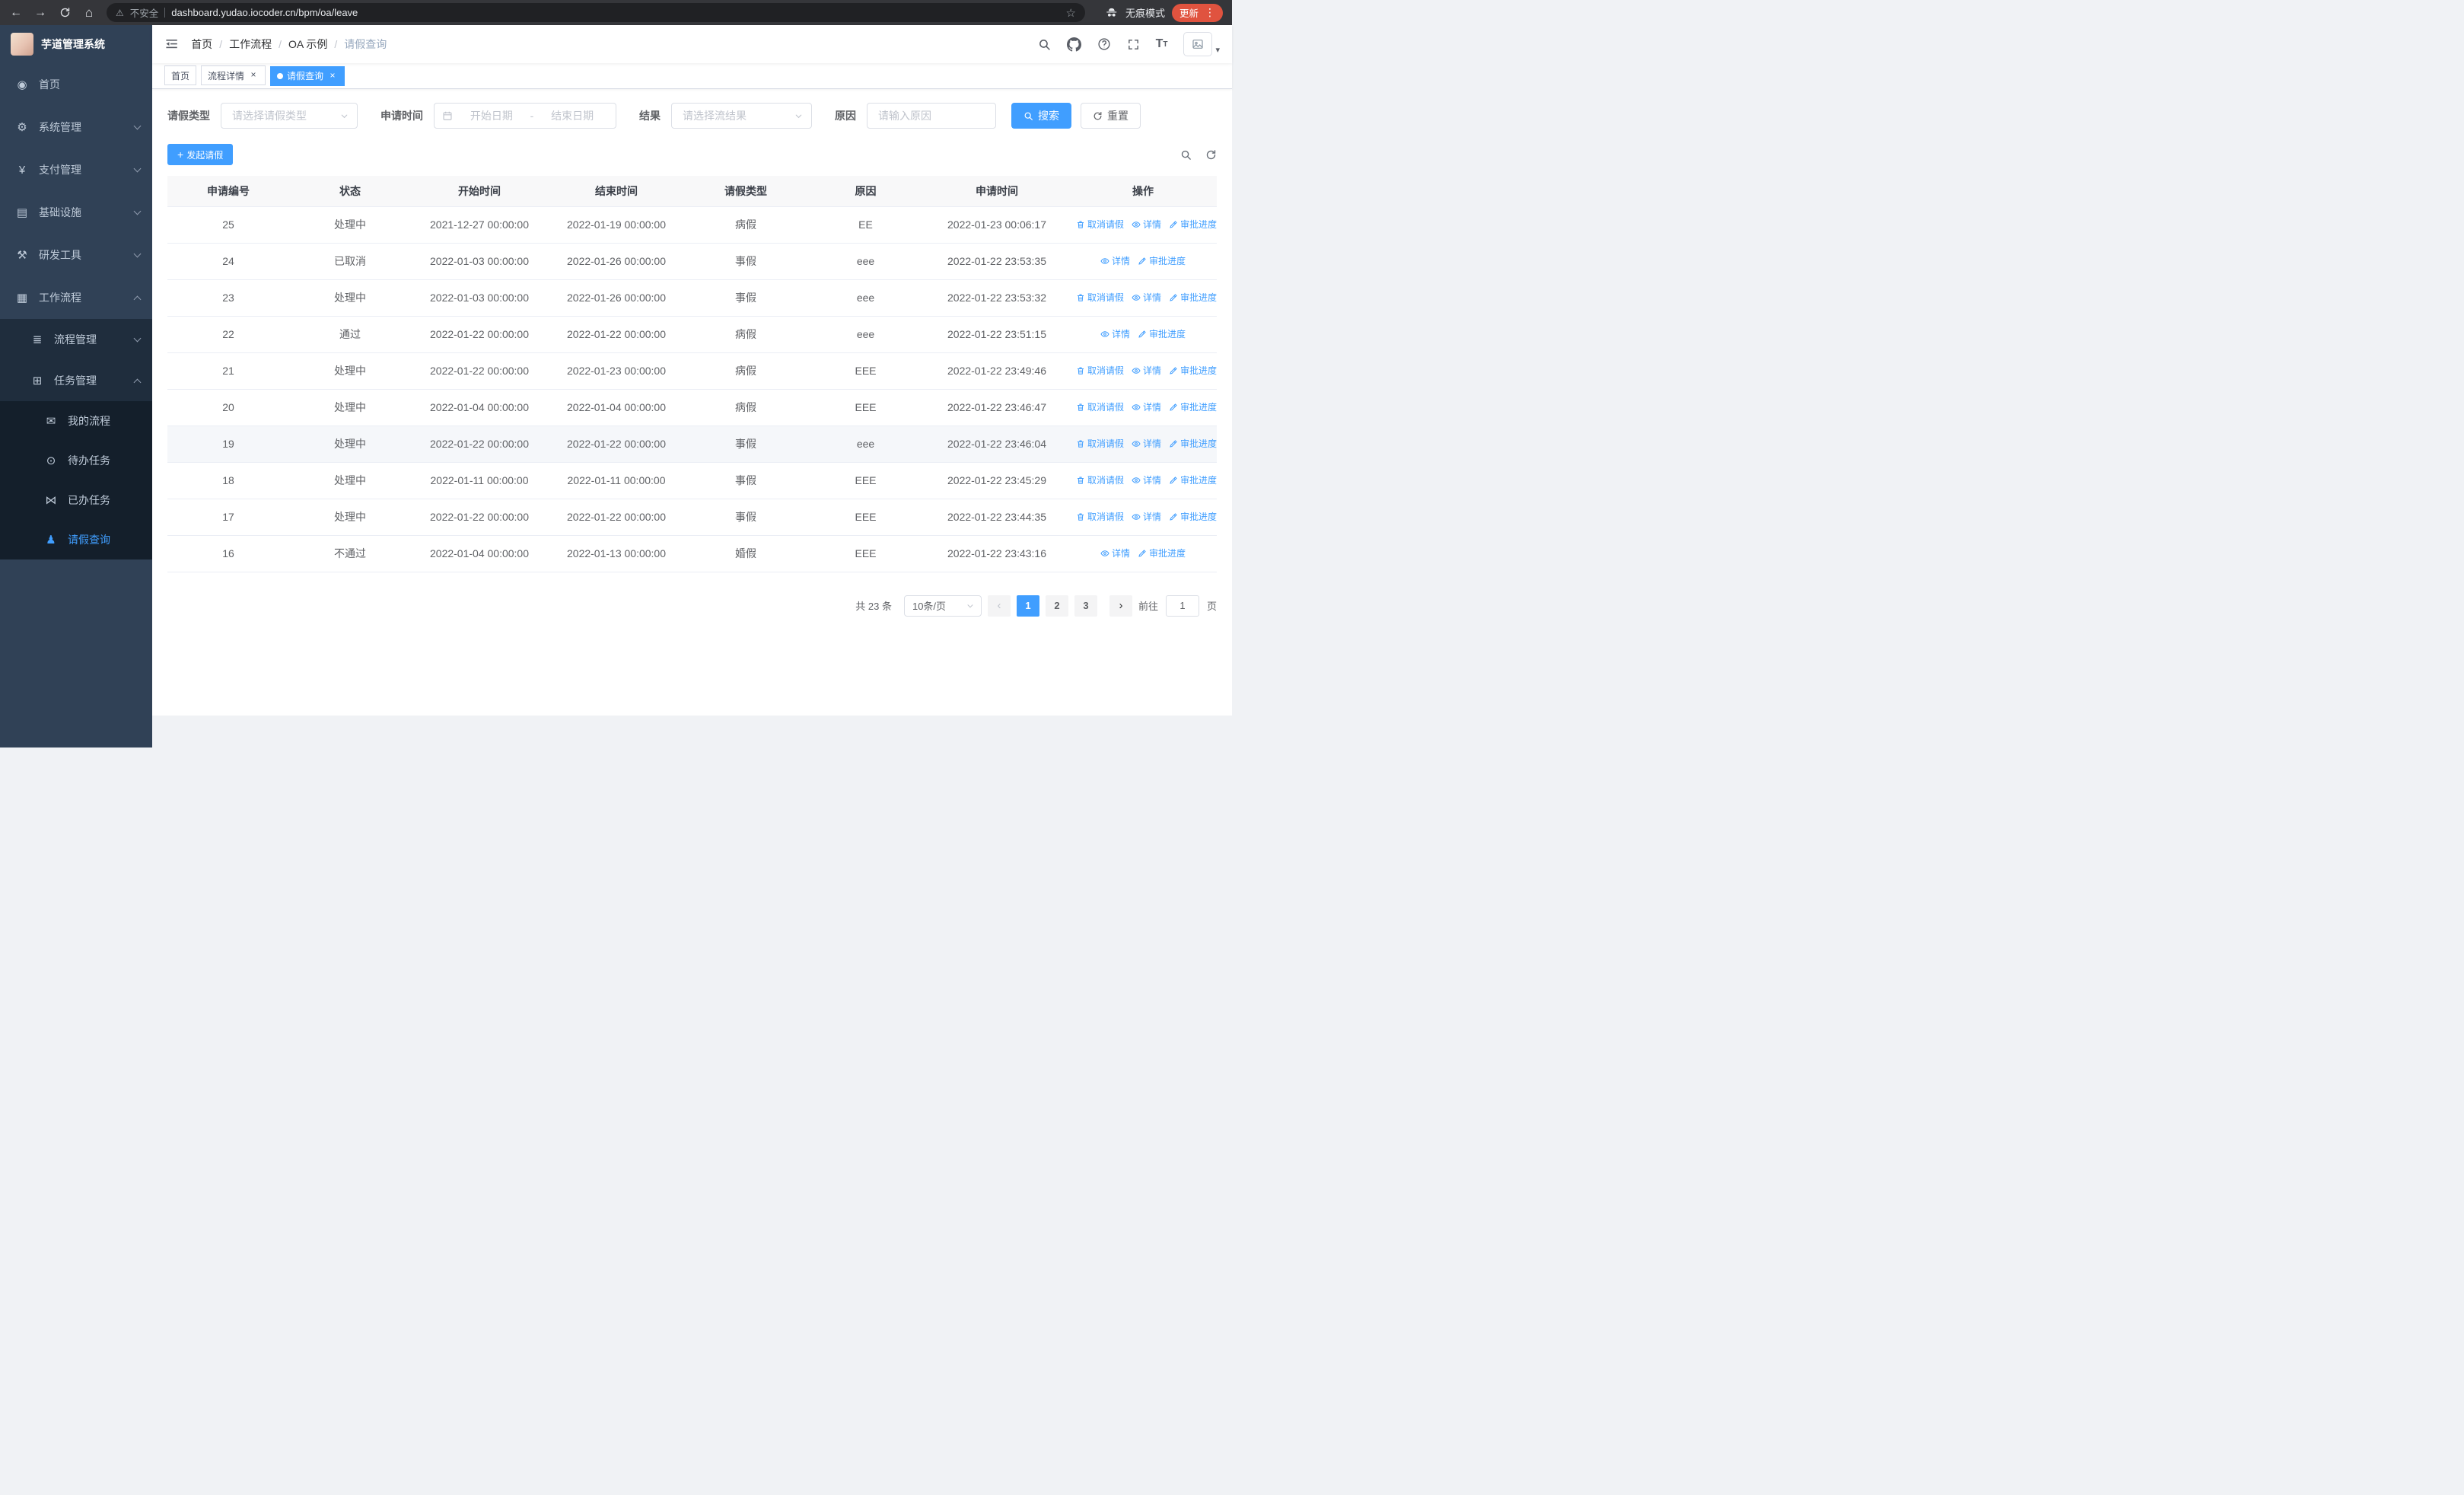  What do you see at coordinates (1073, 45) in the screenshot?
I see `github-icon` at bounding box center [1073, 45].